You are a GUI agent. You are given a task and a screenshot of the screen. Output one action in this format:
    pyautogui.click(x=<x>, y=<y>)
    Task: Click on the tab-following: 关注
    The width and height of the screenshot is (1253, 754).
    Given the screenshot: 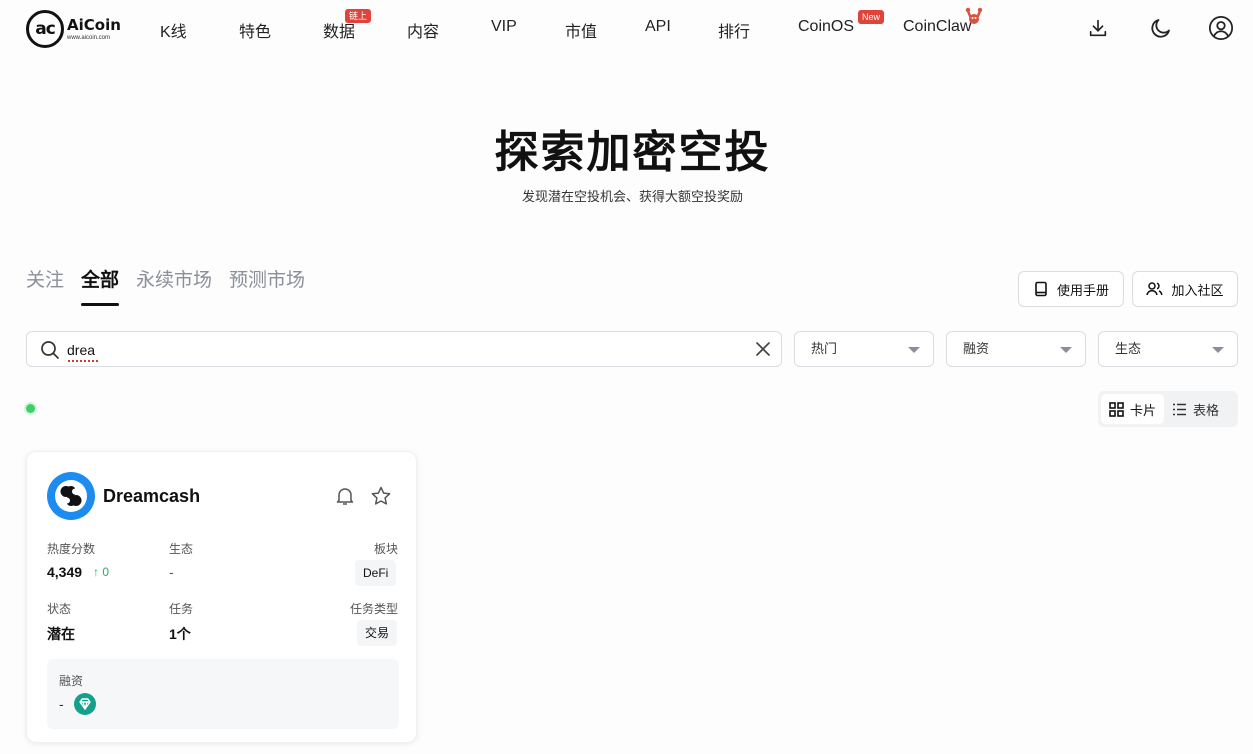 What is the action you would take?
    pyautogui.click(x=45, y=286)
    